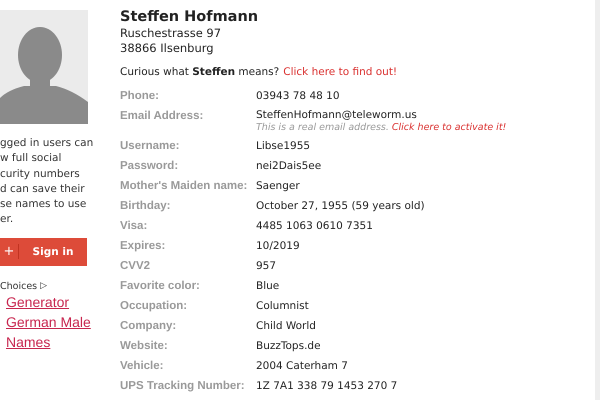  I want to click on sidebar-link: German Male, so click(45, 322).